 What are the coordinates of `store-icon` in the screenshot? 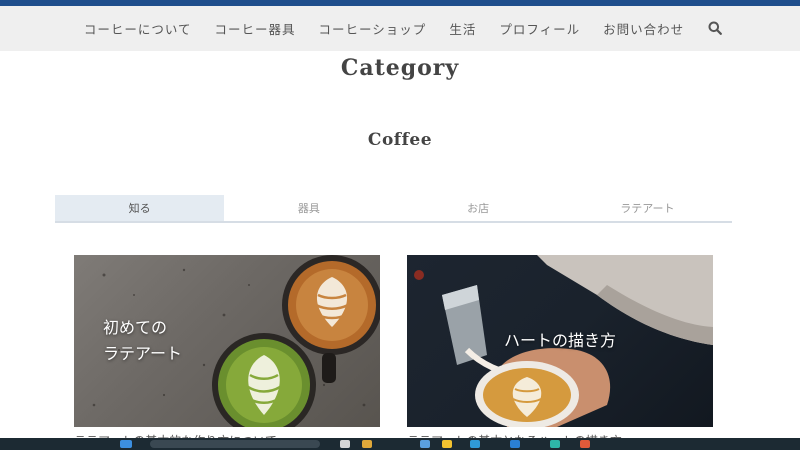 It's located at (515, 444).